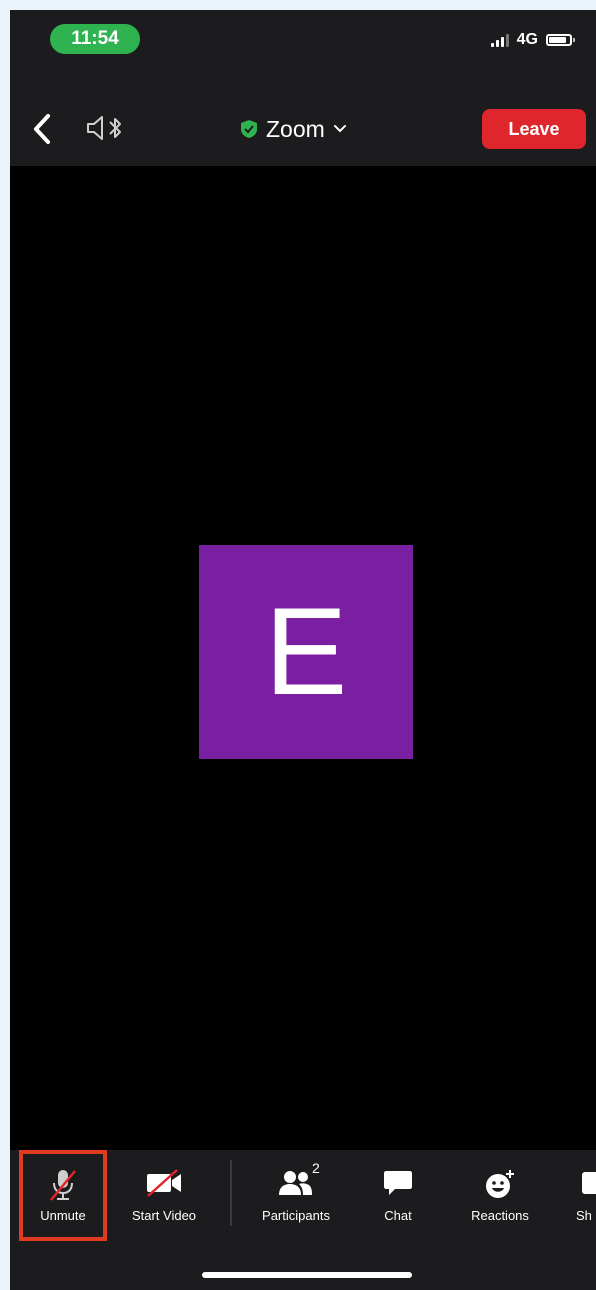 The height and width of the screenshot is (1290, 596). Describe the element at coordinates (500, 1215) in the screenshot. I see `reactions-label: Reactions` at that location.